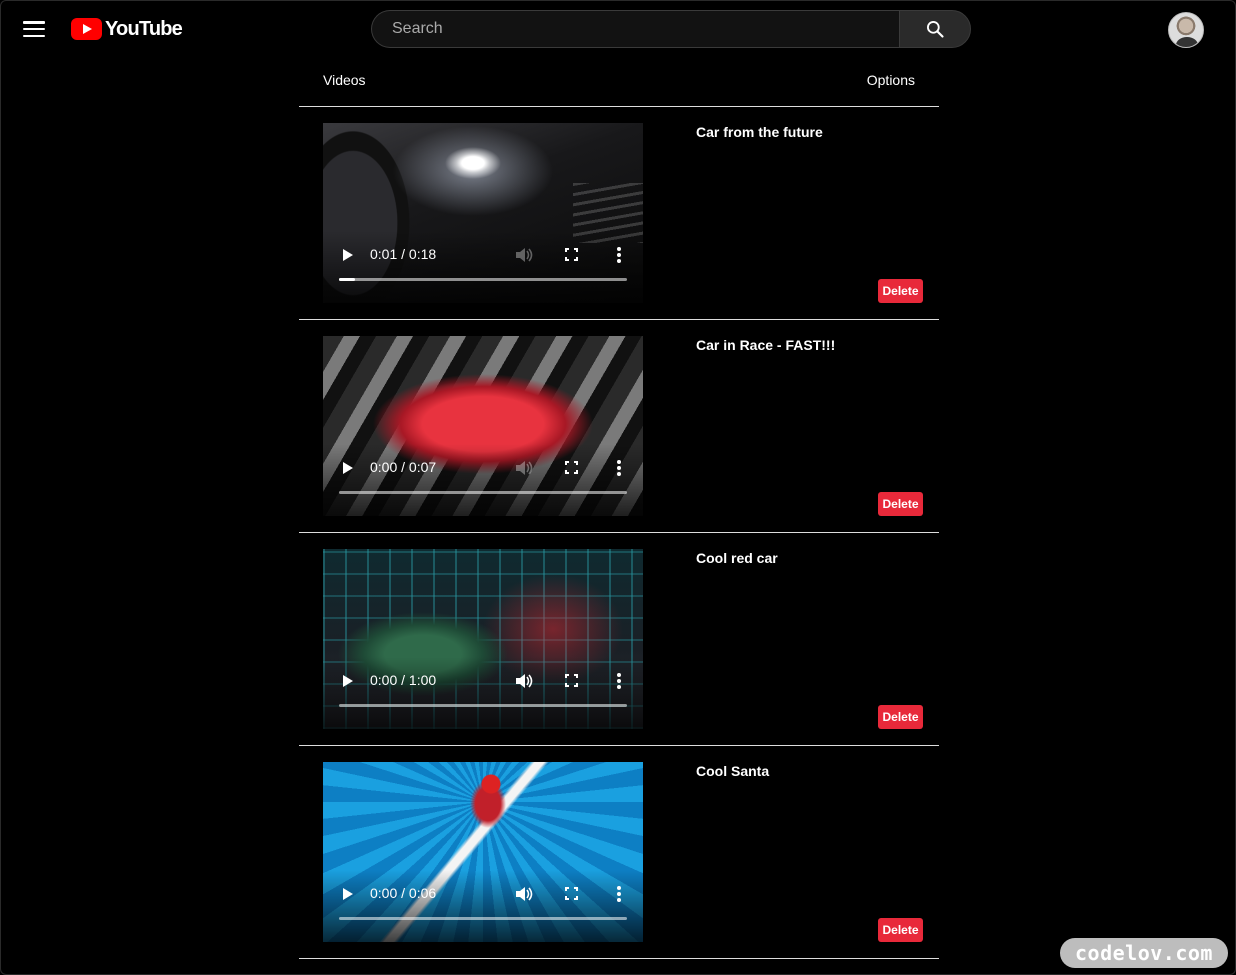 The image size is (1236, 975). Describe the element at coordinates (483, 639) in the screenshot. I see `video-player: 0:00 / 1:00` at that location.